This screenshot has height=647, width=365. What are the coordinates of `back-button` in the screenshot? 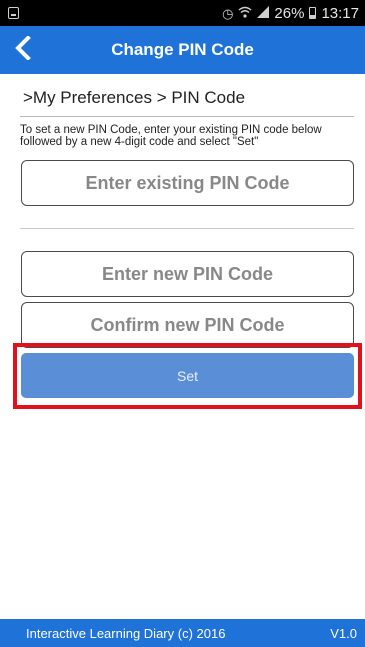 It's located at (23, 50).